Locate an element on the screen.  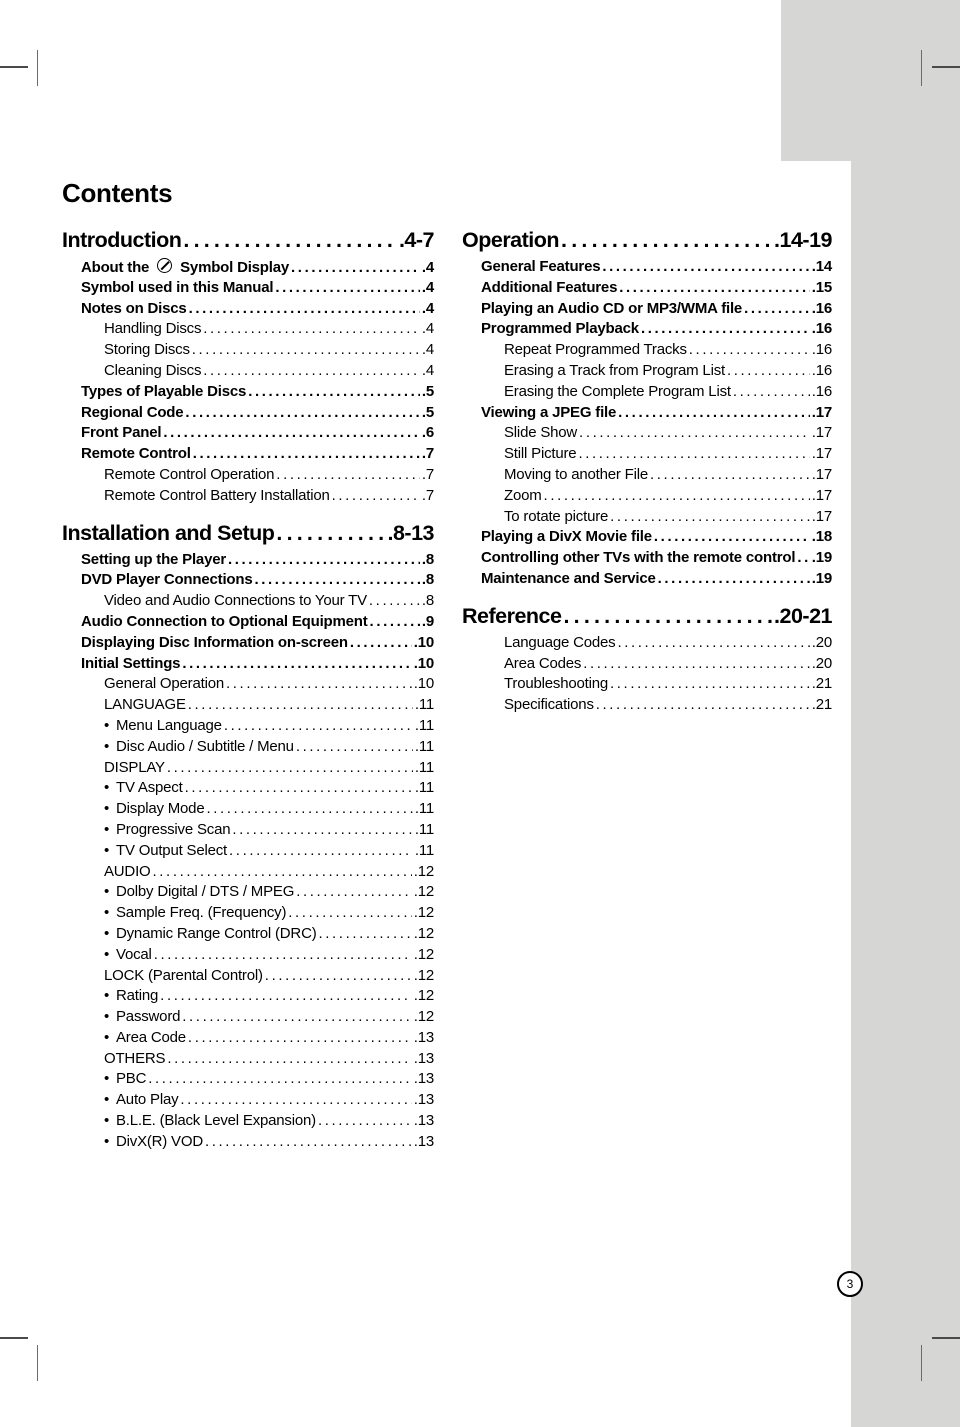
toc-entry-page: .13 is located at coordinates (423, 1121).